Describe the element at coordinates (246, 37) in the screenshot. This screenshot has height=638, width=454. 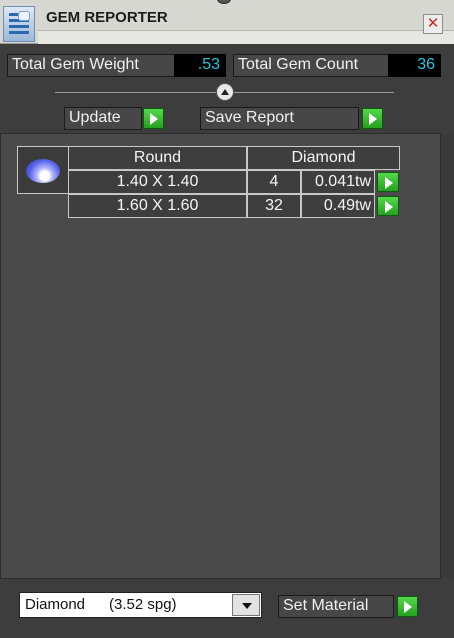
I see `title-bar-stripe` at that location.